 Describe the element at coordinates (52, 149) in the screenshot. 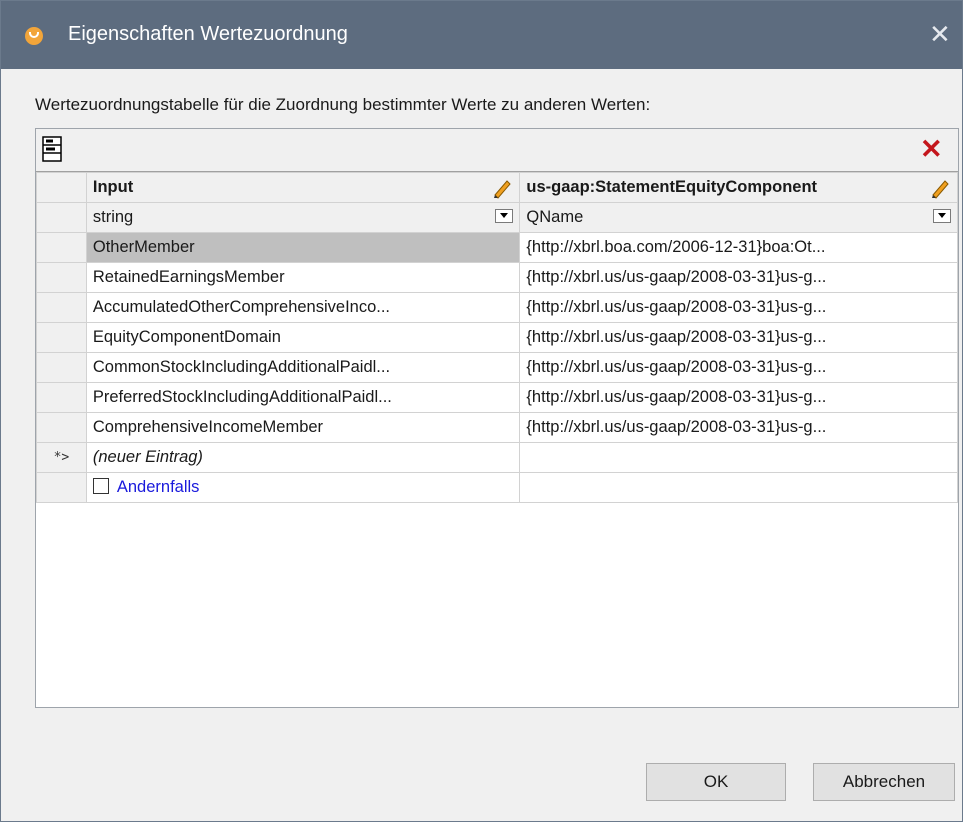

I see `properties-icon` at that location.